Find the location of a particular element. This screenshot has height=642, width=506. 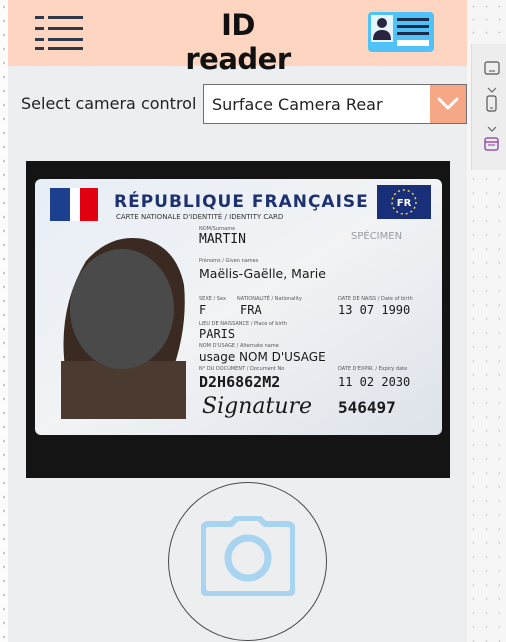

marianne-logo-icon is located at coordinates (74, 204).